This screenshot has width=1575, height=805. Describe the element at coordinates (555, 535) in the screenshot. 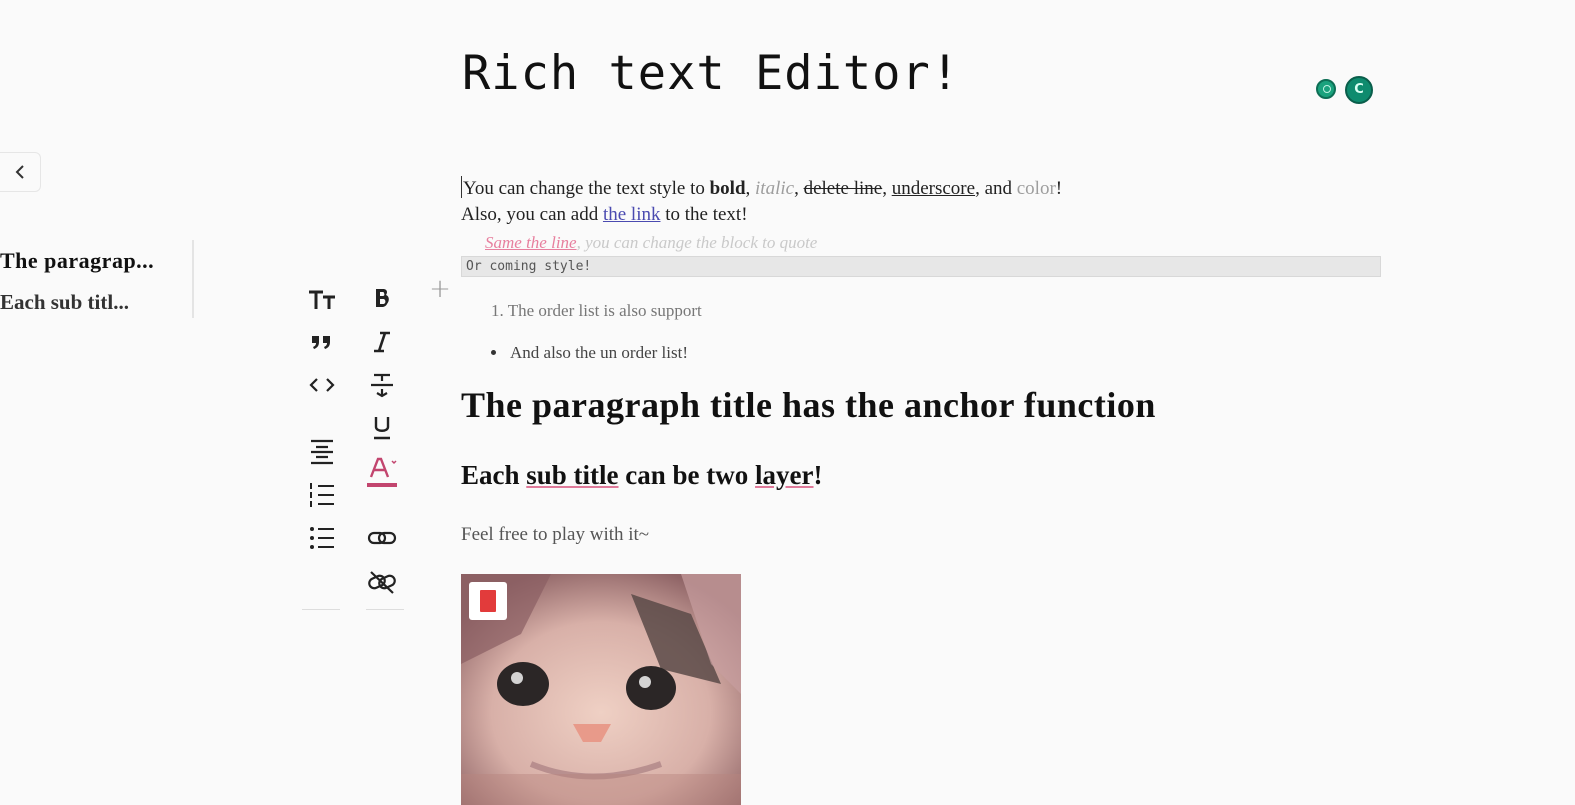

I see `body-paragraph: Feel free to play with it~` at that location.